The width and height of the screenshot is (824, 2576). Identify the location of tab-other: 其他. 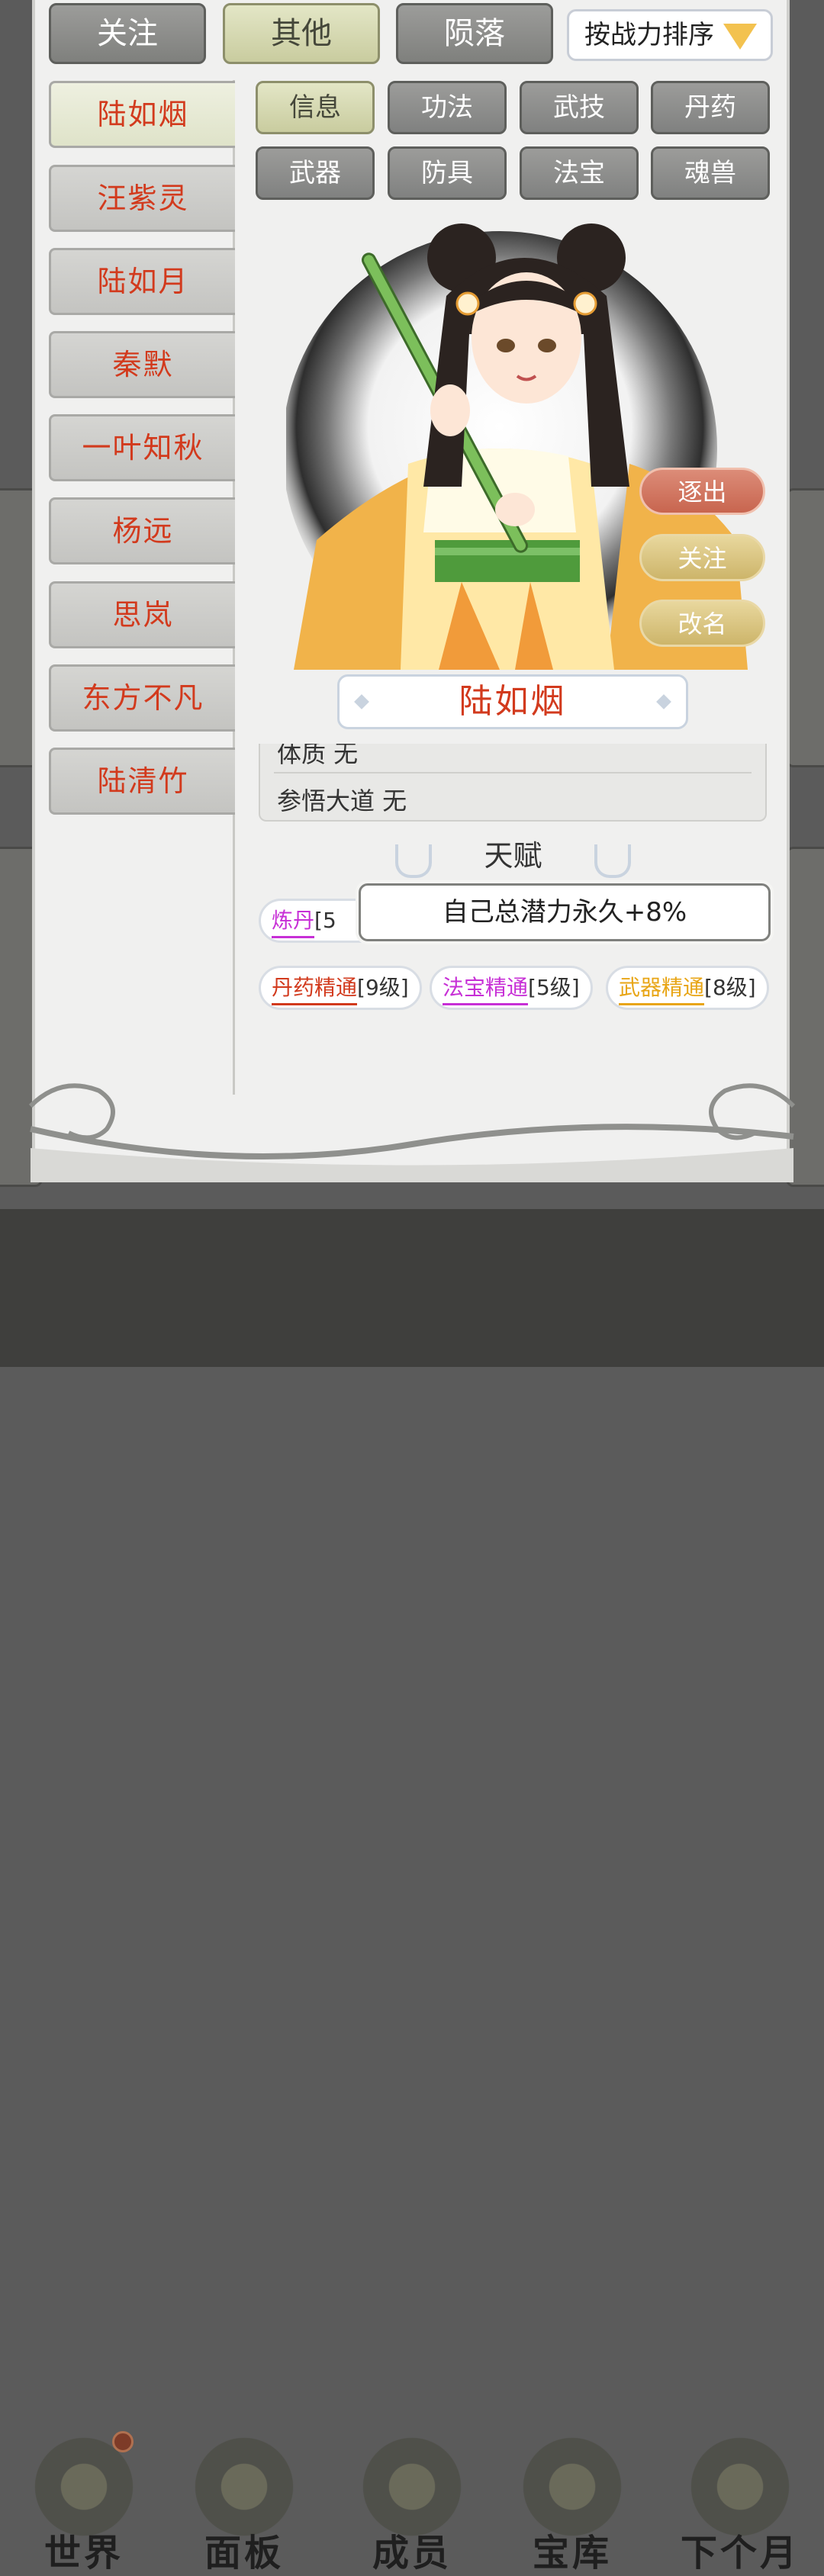
(302, 33).